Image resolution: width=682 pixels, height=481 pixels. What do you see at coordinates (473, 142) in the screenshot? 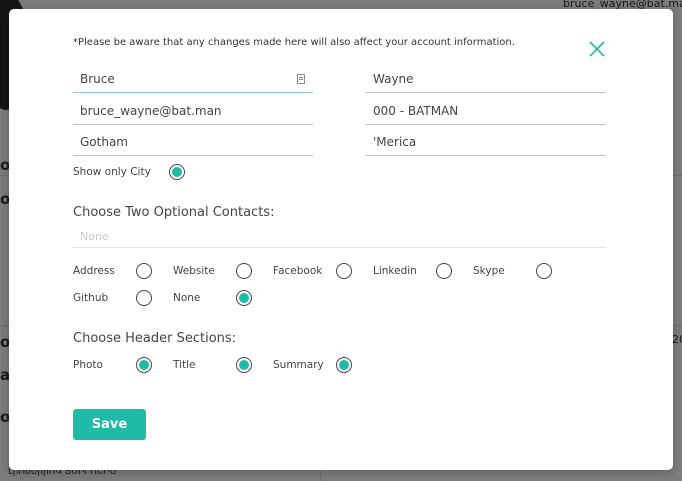
I see `country-input` at bounding box center [473, 142].